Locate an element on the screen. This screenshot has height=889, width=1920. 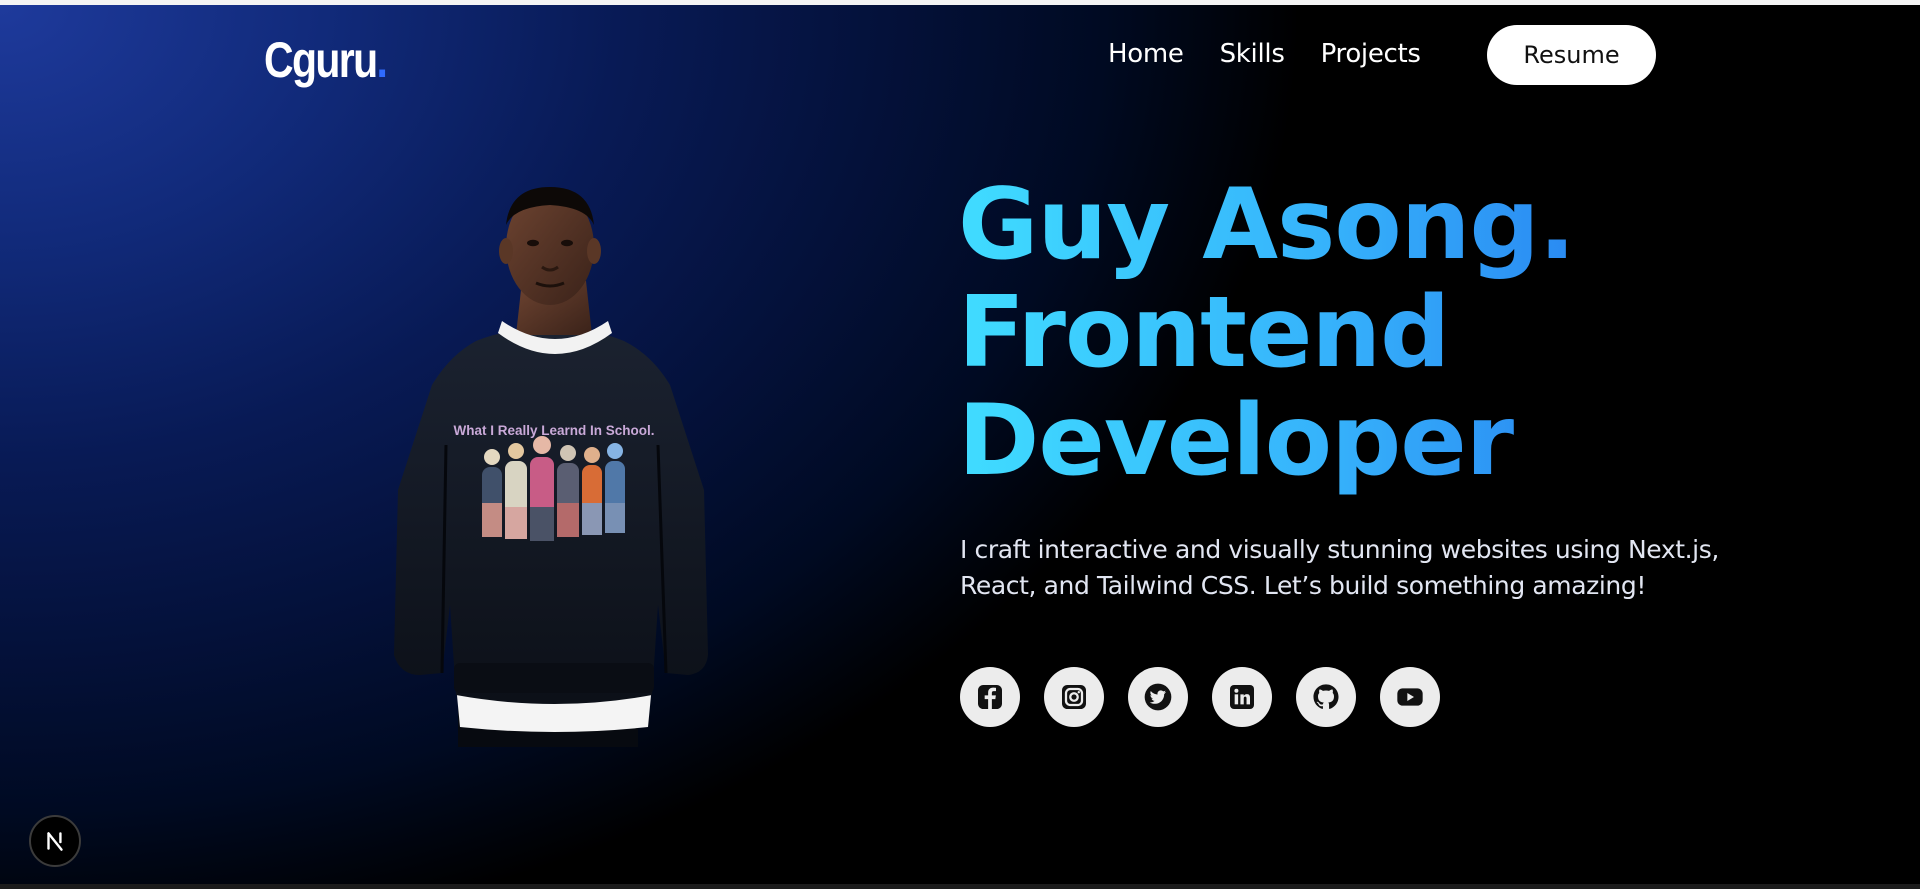
github-link is located at coordinates (1326, 697).